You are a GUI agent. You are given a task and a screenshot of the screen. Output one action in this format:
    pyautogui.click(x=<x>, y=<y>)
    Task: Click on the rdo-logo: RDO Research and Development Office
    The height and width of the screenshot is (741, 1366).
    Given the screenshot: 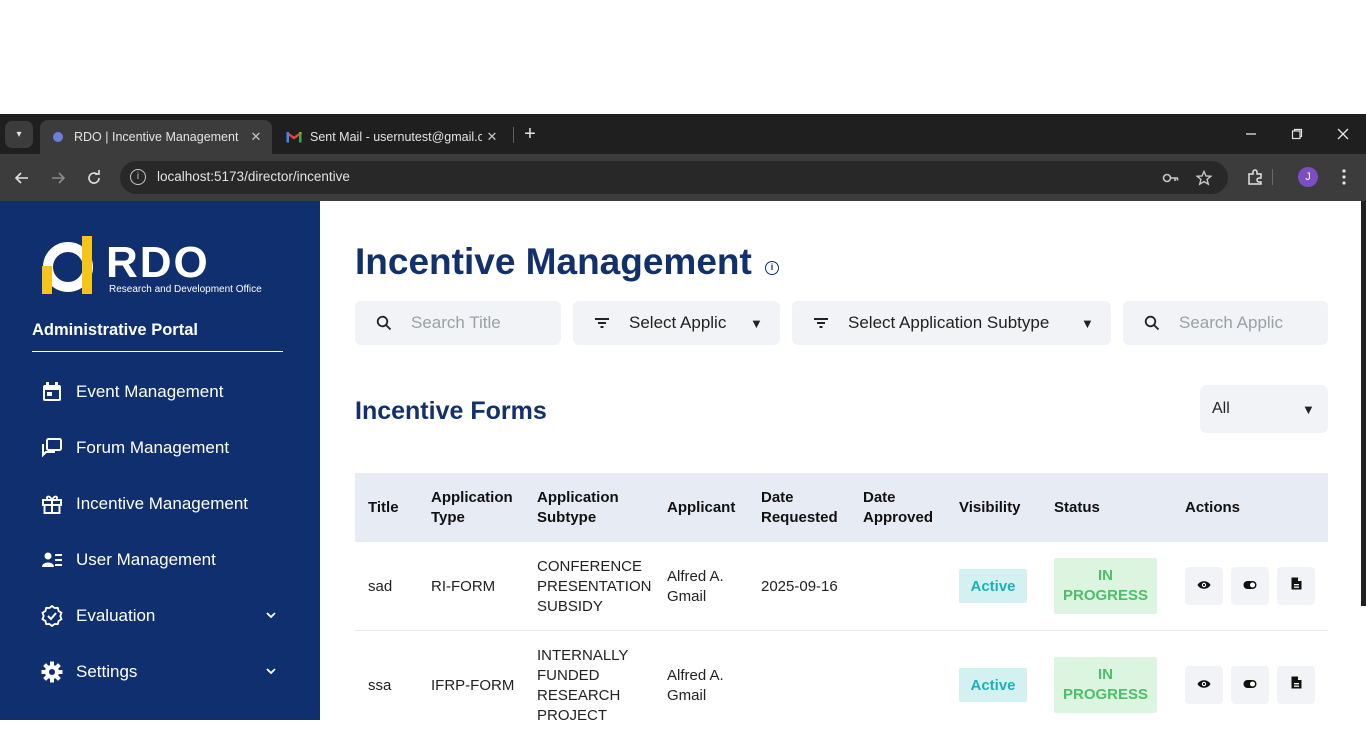 What is the action you would take?
    pyautogui.click(x=162, y=267)
    